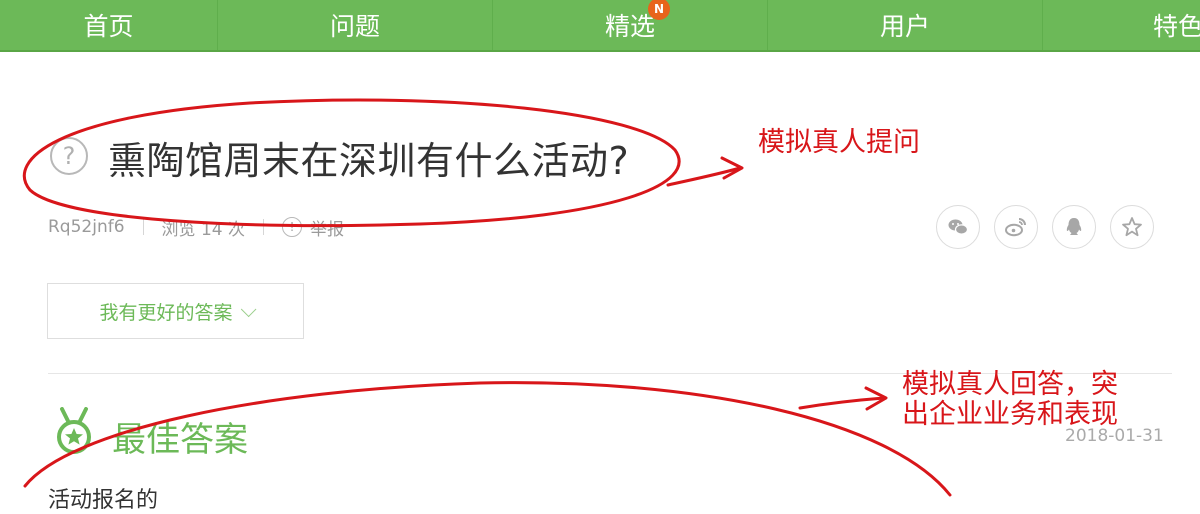 Image resolution: width=1200 pixels, height=514 pixels. I want to click on nav-item-home: 首页, so click(109, 25).